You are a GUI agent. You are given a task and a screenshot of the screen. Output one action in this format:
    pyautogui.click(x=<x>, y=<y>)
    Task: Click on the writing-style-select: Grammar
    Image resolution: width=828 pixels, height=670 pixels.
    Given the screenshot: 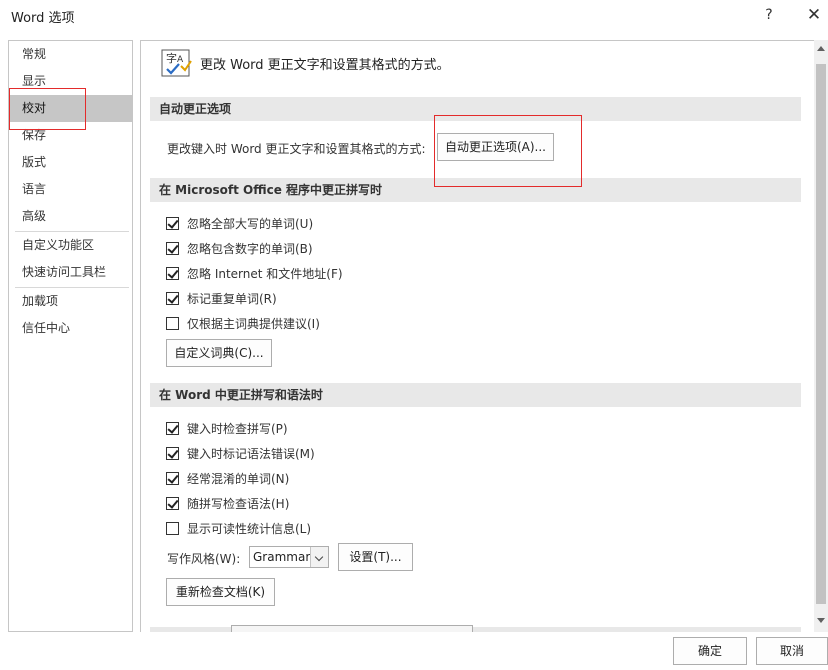 What is the action you would take?
    pyautogui.click(x=289, y=557)
    